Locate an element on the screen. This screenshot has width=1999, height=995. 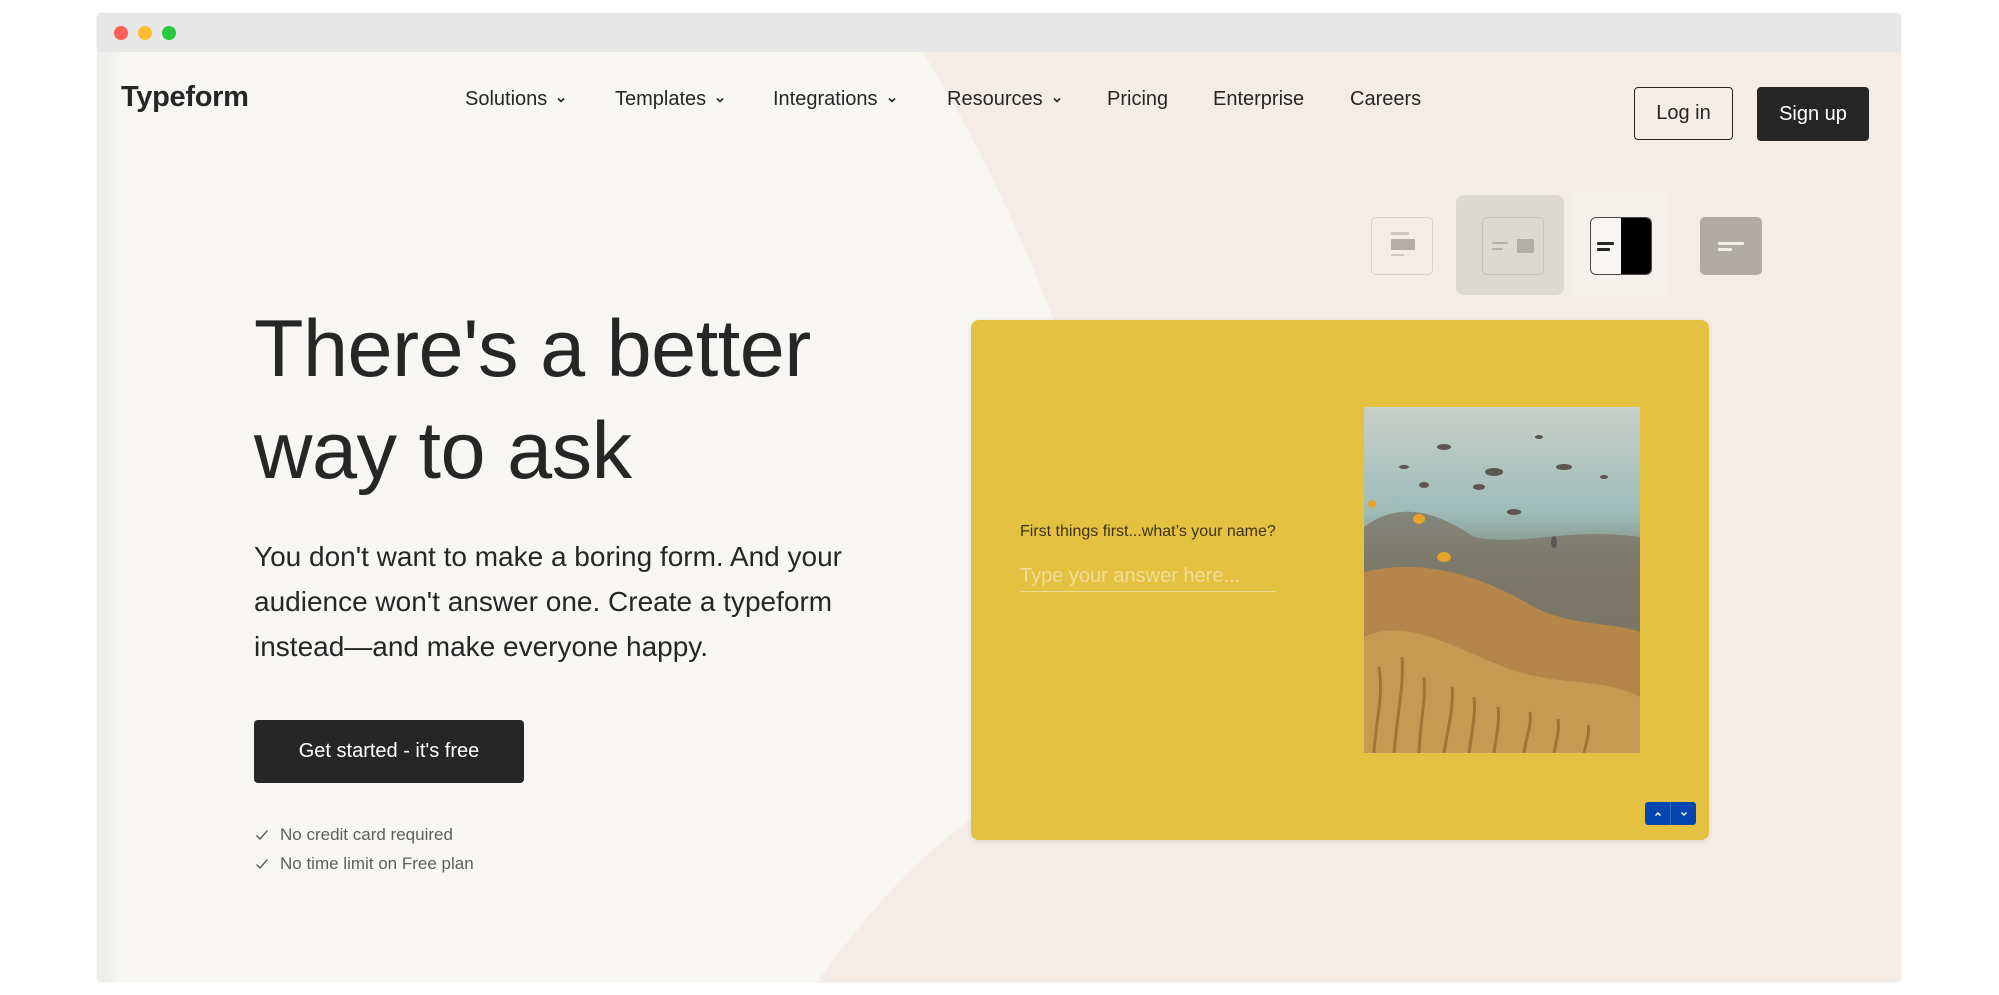
nav-careers: Careers is located at coordinates (1385, 99).